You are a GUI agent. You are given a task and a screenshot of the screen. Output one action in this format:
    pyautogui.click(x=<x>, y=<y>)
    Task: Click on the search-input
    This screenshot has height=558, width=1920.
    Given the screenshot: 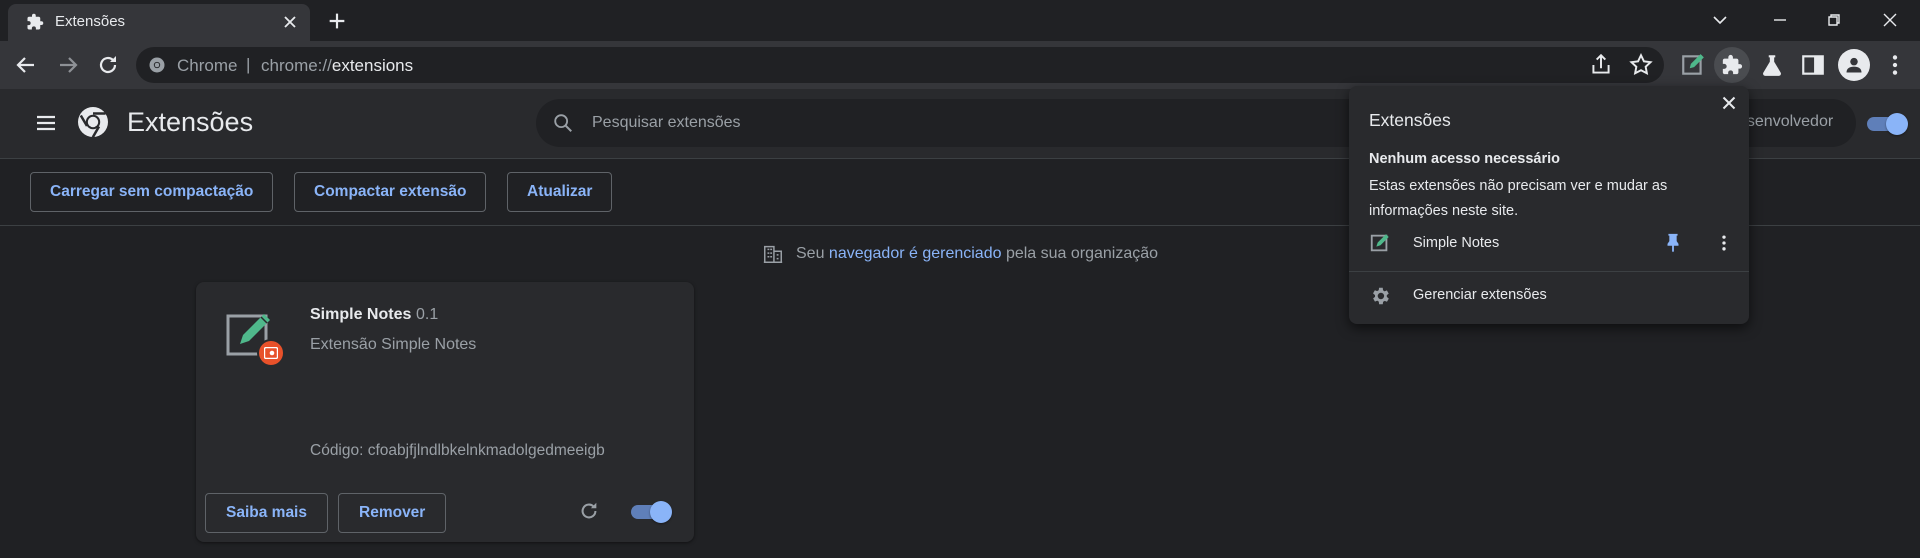 What is the action you would take?
    pyautogui.click(x=942, y=123)
    